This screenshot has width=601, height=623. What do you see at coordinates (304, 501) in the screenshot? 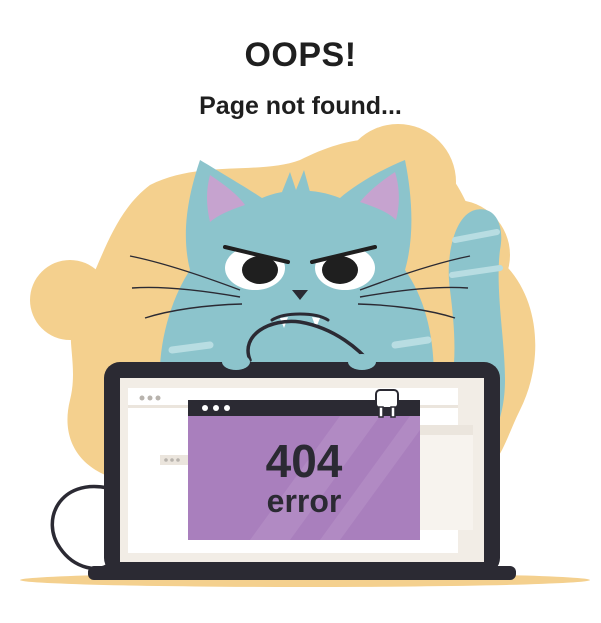
I see `error-label: error` at bounding box center [304, 501].